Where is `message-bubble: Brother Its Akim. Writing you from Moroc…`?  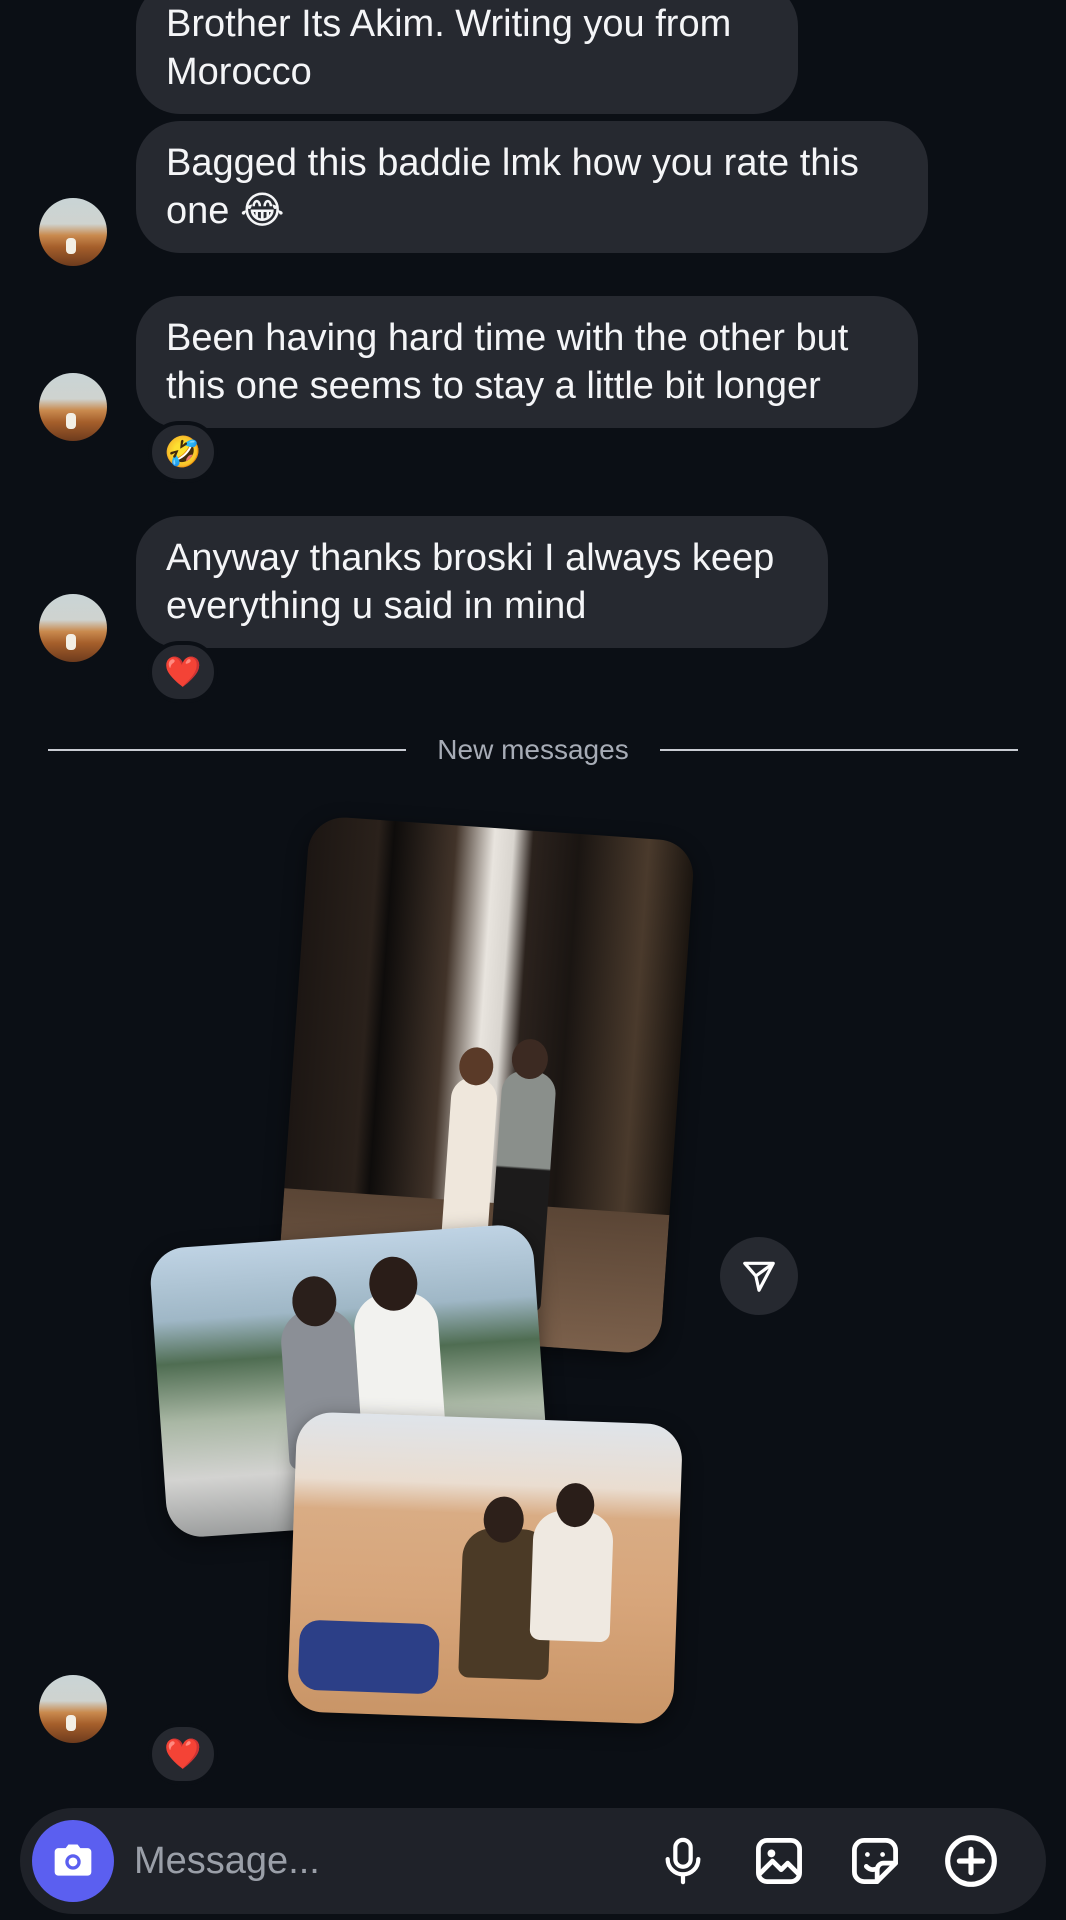
message-bubble: Brother Its Akim. Writing you from Moroc… is located at coordinates (467, 57).